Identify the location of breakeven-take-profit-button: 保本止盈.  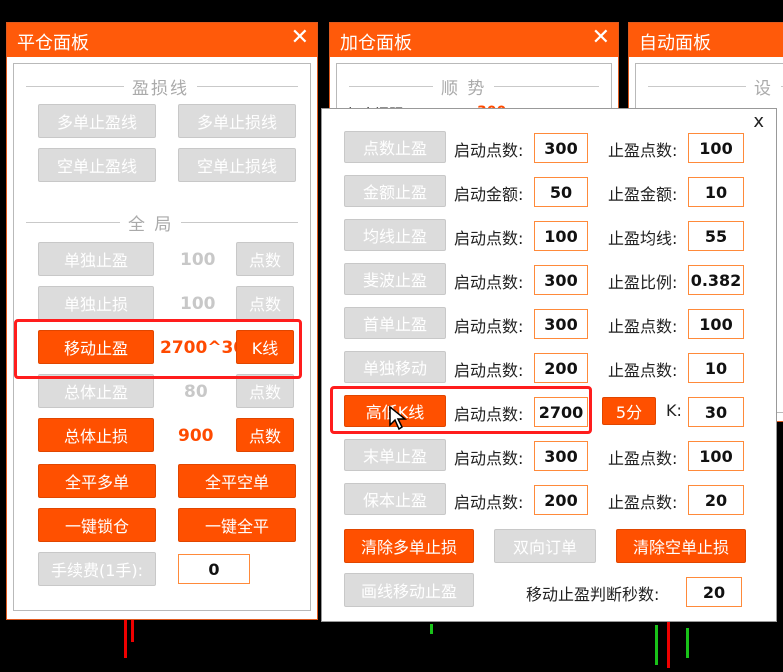
(395, 499).